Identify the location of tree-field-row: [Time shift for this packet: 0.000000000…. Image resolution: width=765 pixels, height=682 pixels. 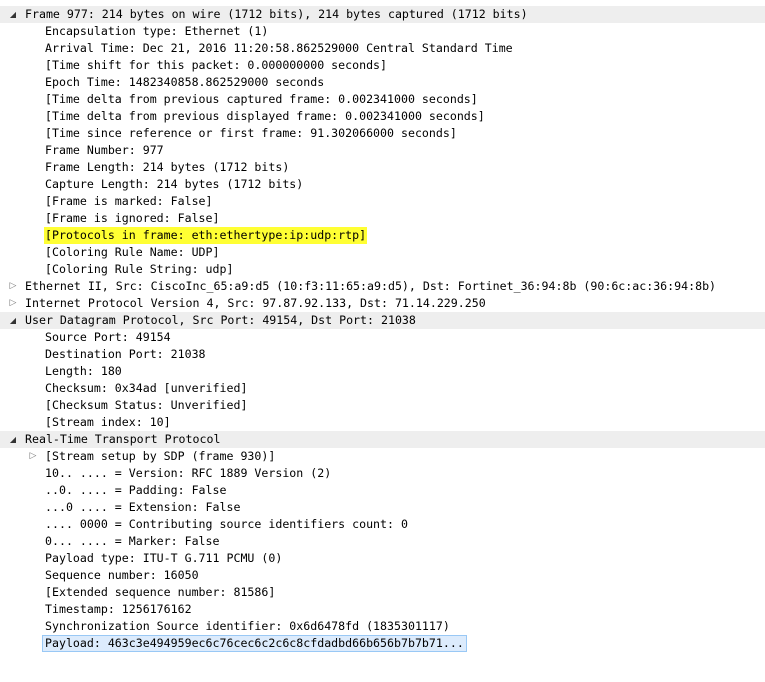
(382, 65).